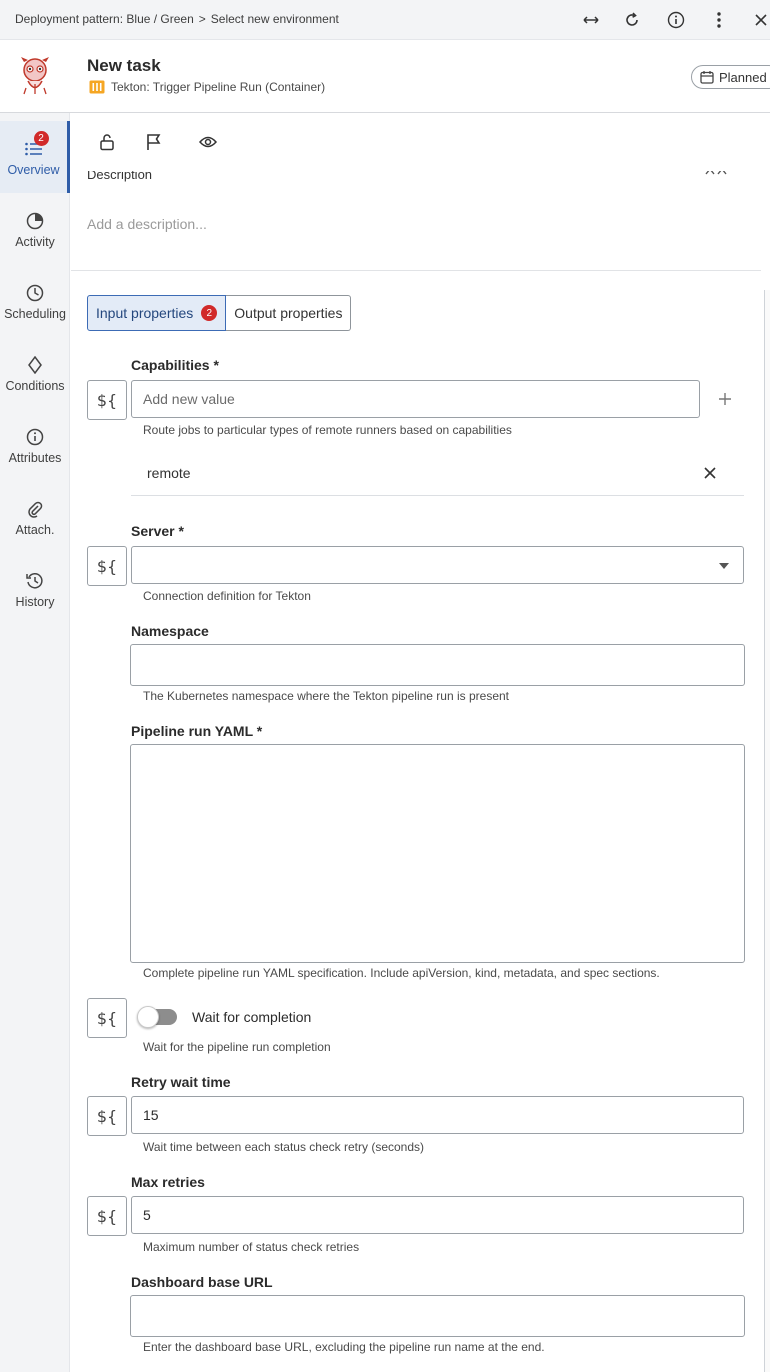  I want to click on server-helper: Connection definition for Tekton, so click(227, 596).